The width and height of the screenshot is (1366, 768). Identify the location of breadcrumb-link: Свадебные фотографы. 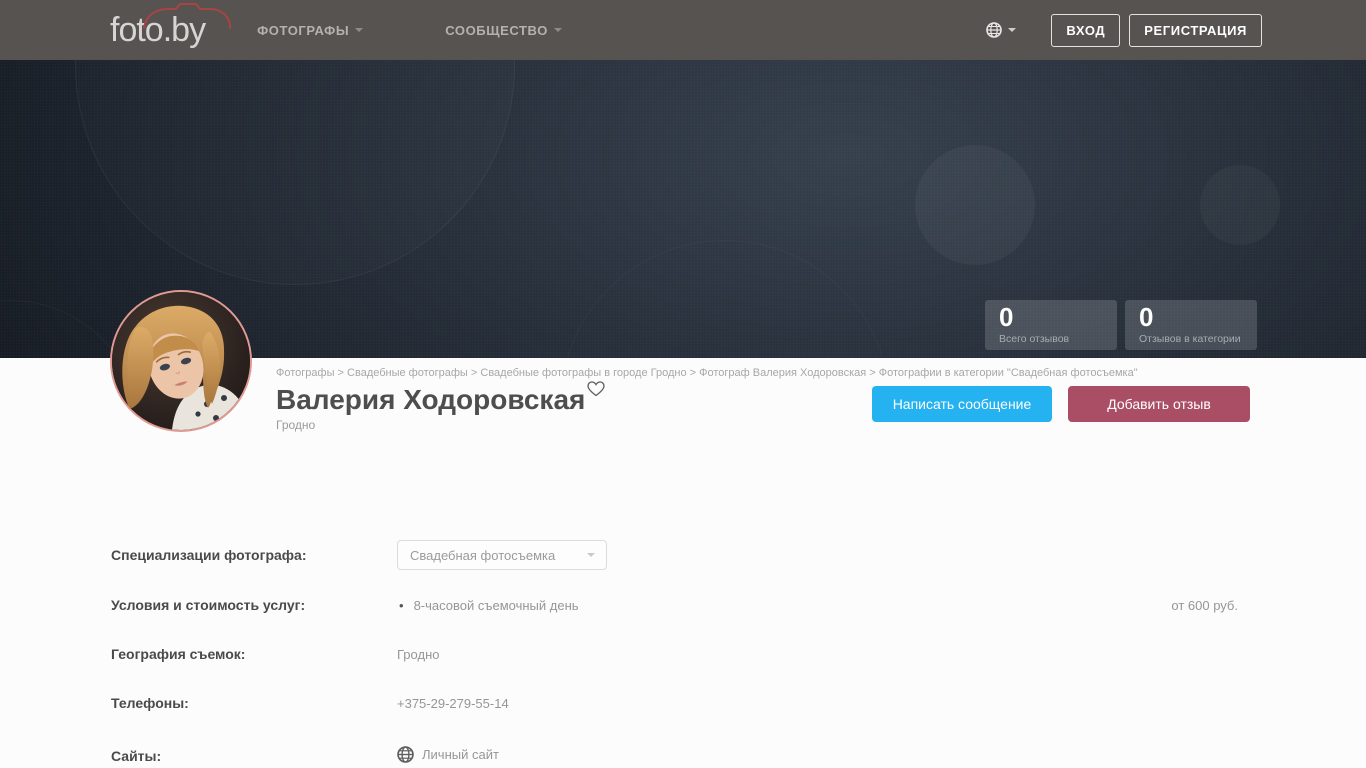
(413, 373).